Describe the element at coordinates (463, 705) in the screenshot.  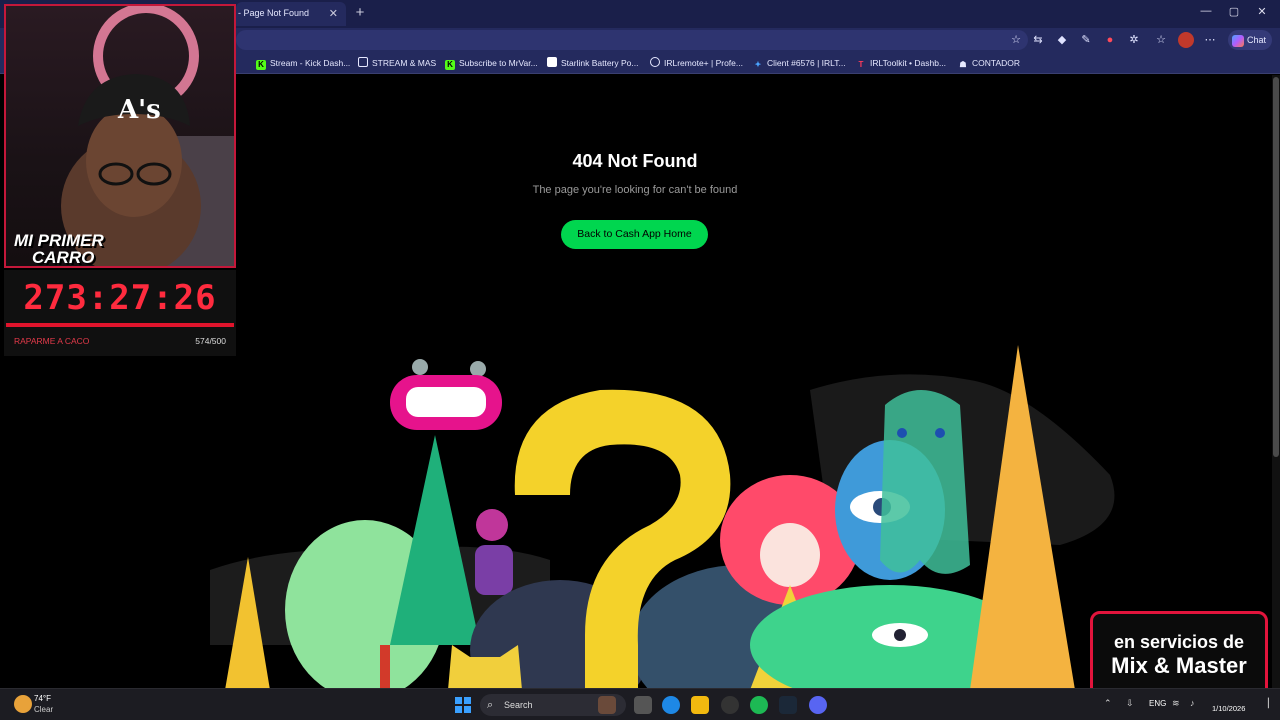
I see `start-windows-icon` at that location.